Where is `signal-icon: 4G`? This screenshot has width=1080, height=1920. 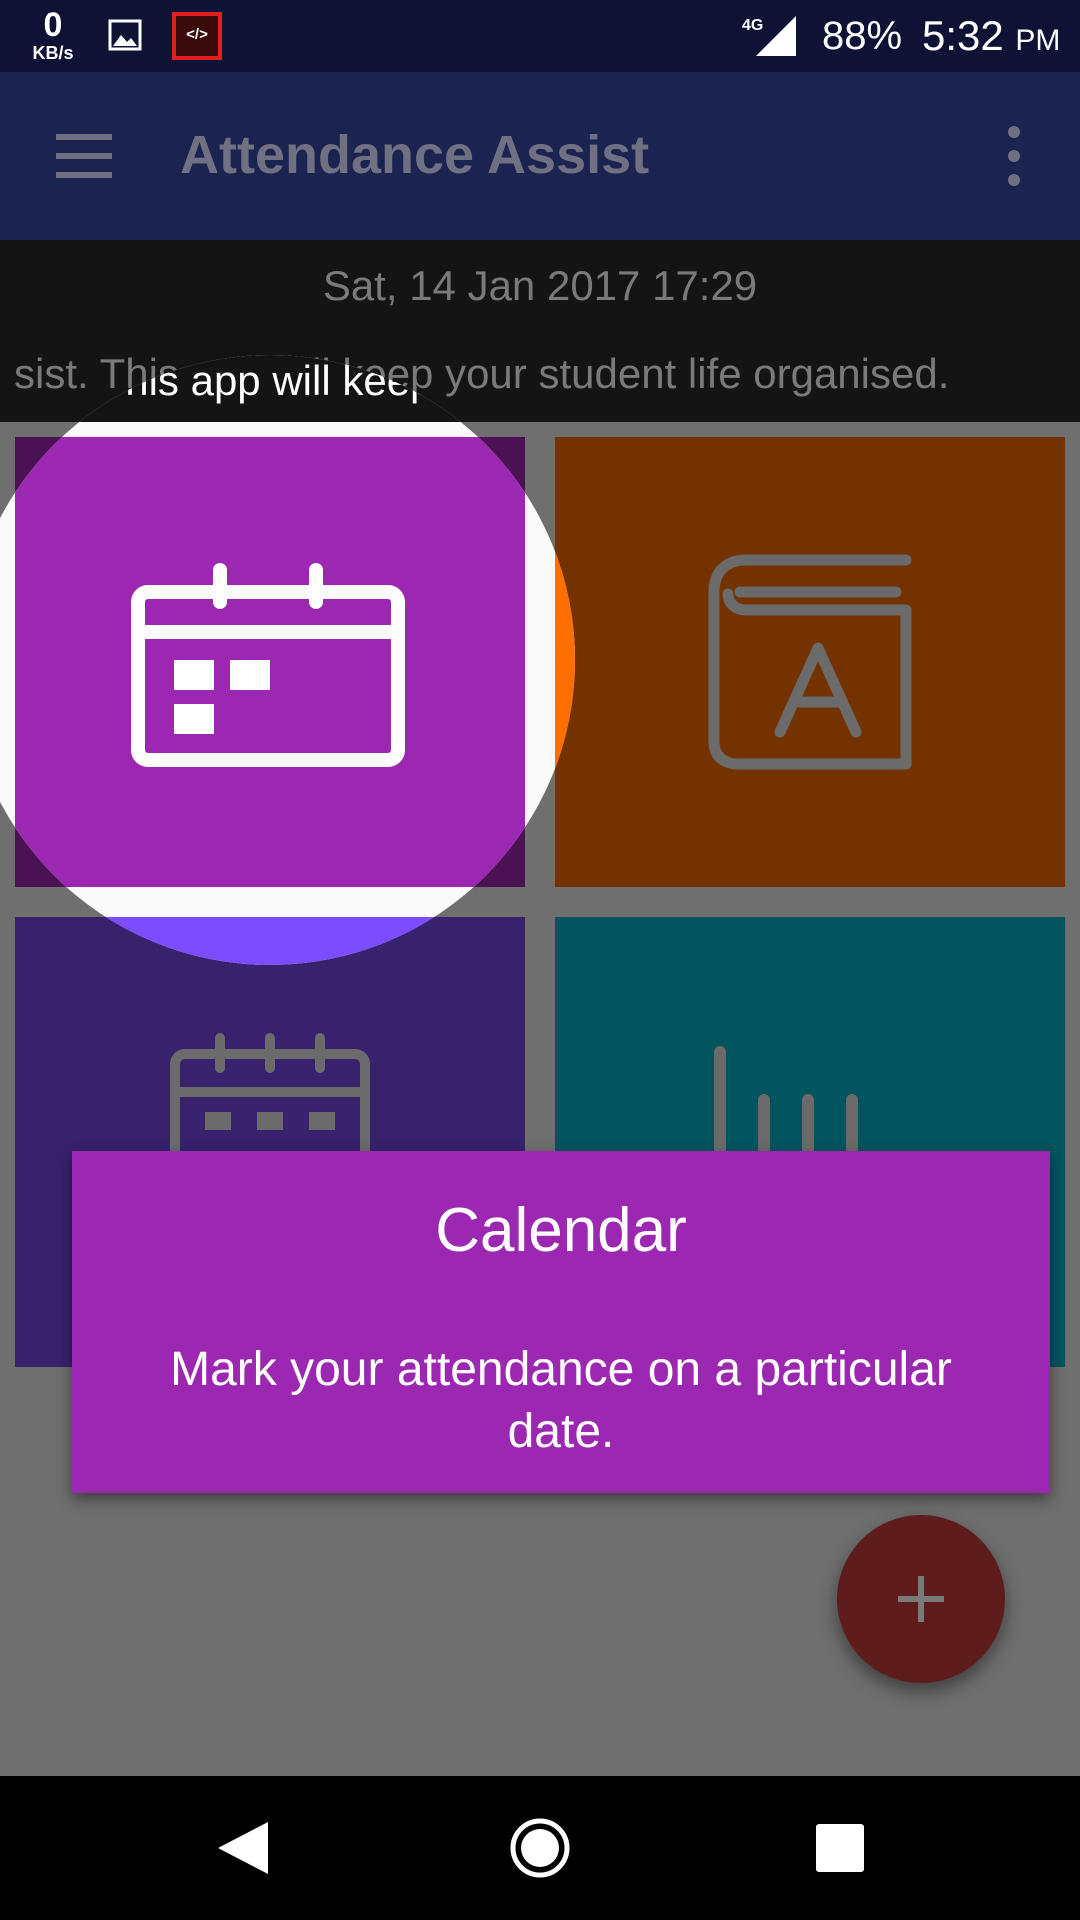 signal-icon: 4G is located at coordinates (769, 36).